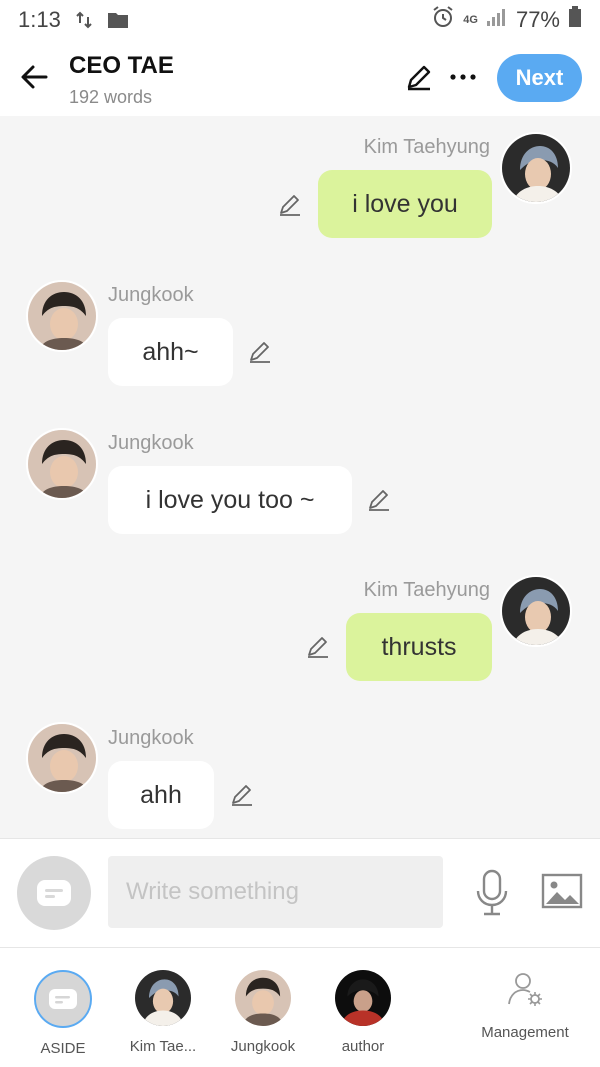  I want to click on chat-header: CEO TAE 192 words Next, so click(300, 78).